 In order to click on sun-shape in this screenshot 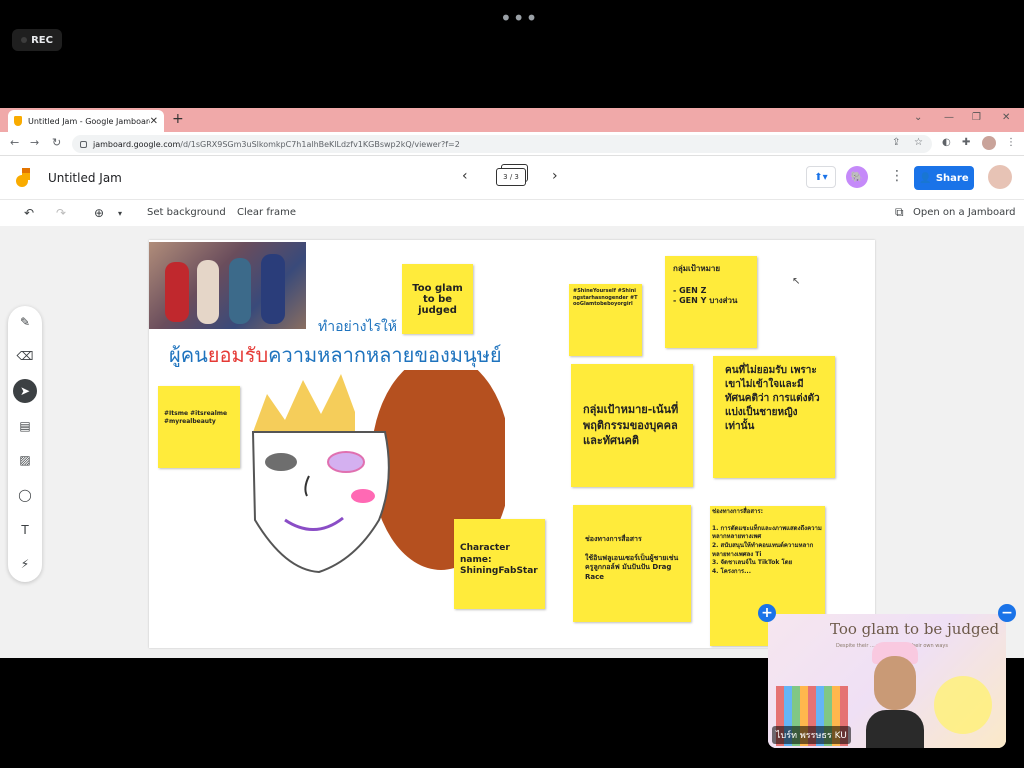, I will do `click(963, 705)`.